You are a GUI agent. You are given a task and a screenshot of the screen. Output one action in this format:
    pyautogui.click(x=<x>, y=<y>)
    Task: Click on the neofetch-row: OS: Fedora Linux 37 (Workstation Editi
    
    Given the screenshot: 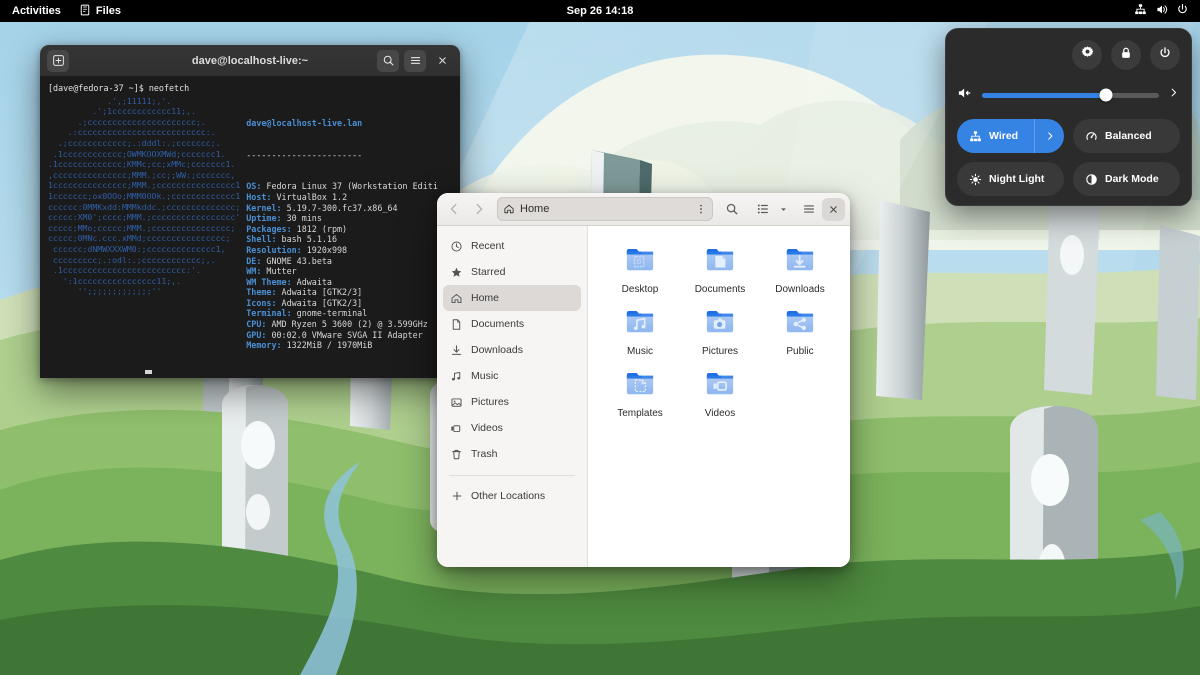 What is the action you would take?
    pyautogui.click(x=342, y=186)
    